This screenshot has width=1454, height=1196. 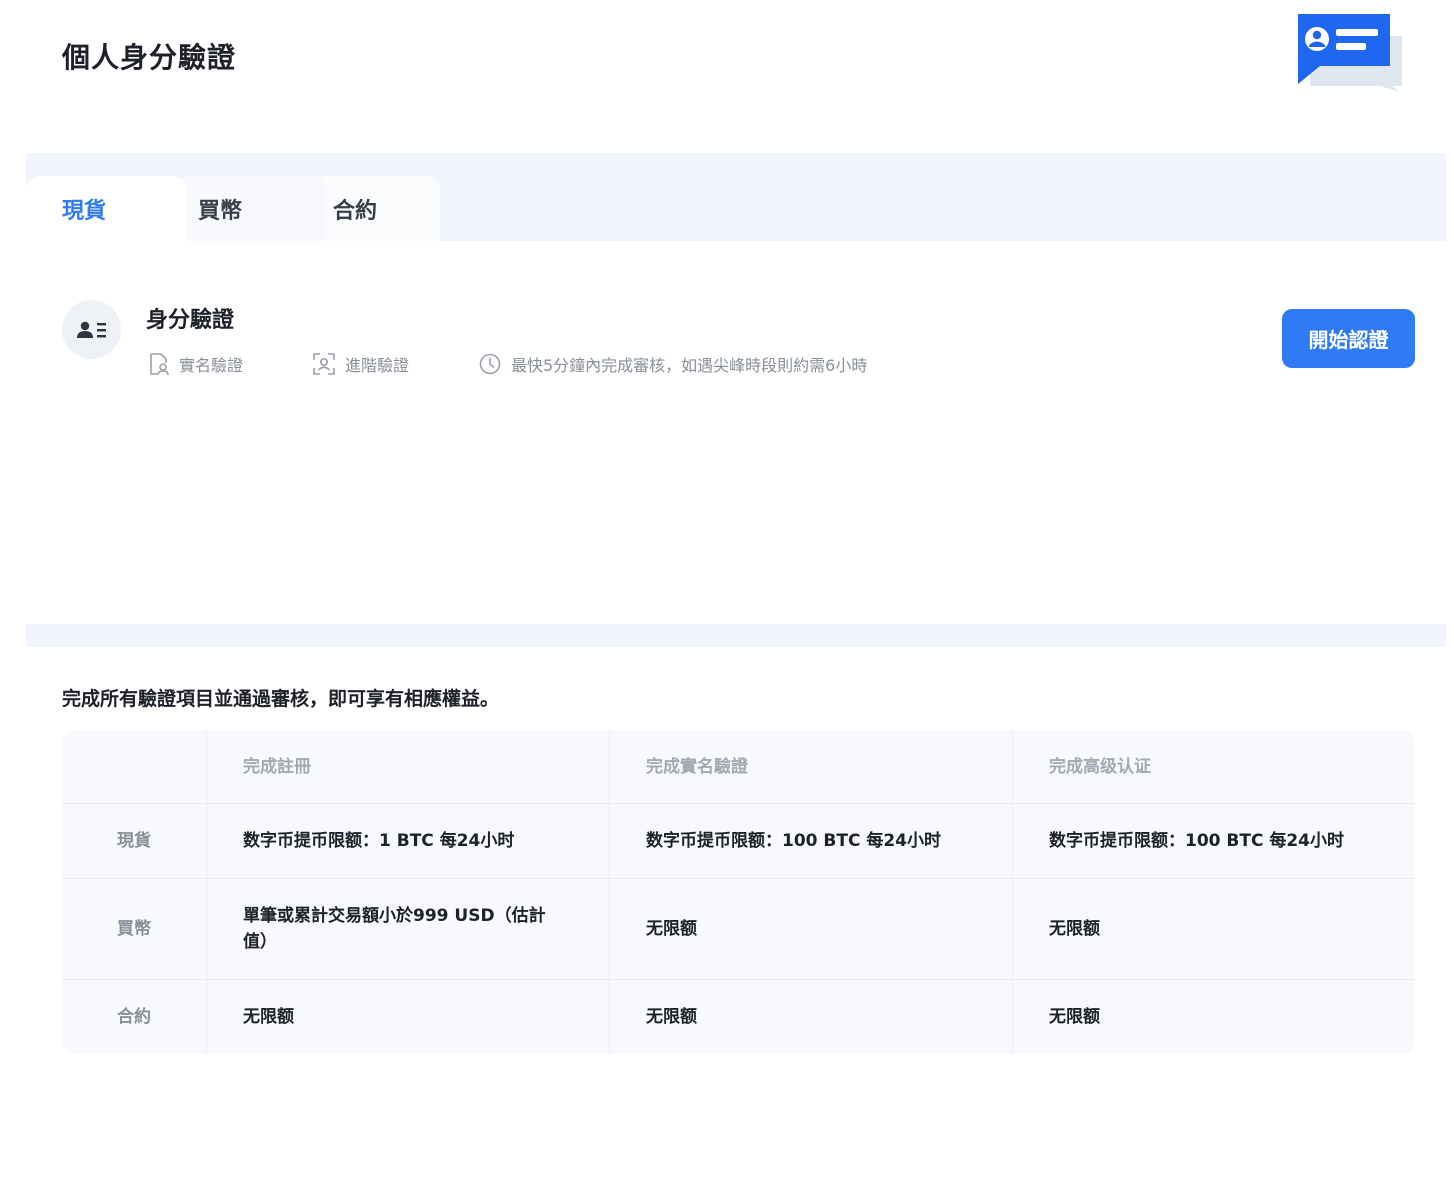 I want to click on row-label: 買幣, so click(x=134, y=929).